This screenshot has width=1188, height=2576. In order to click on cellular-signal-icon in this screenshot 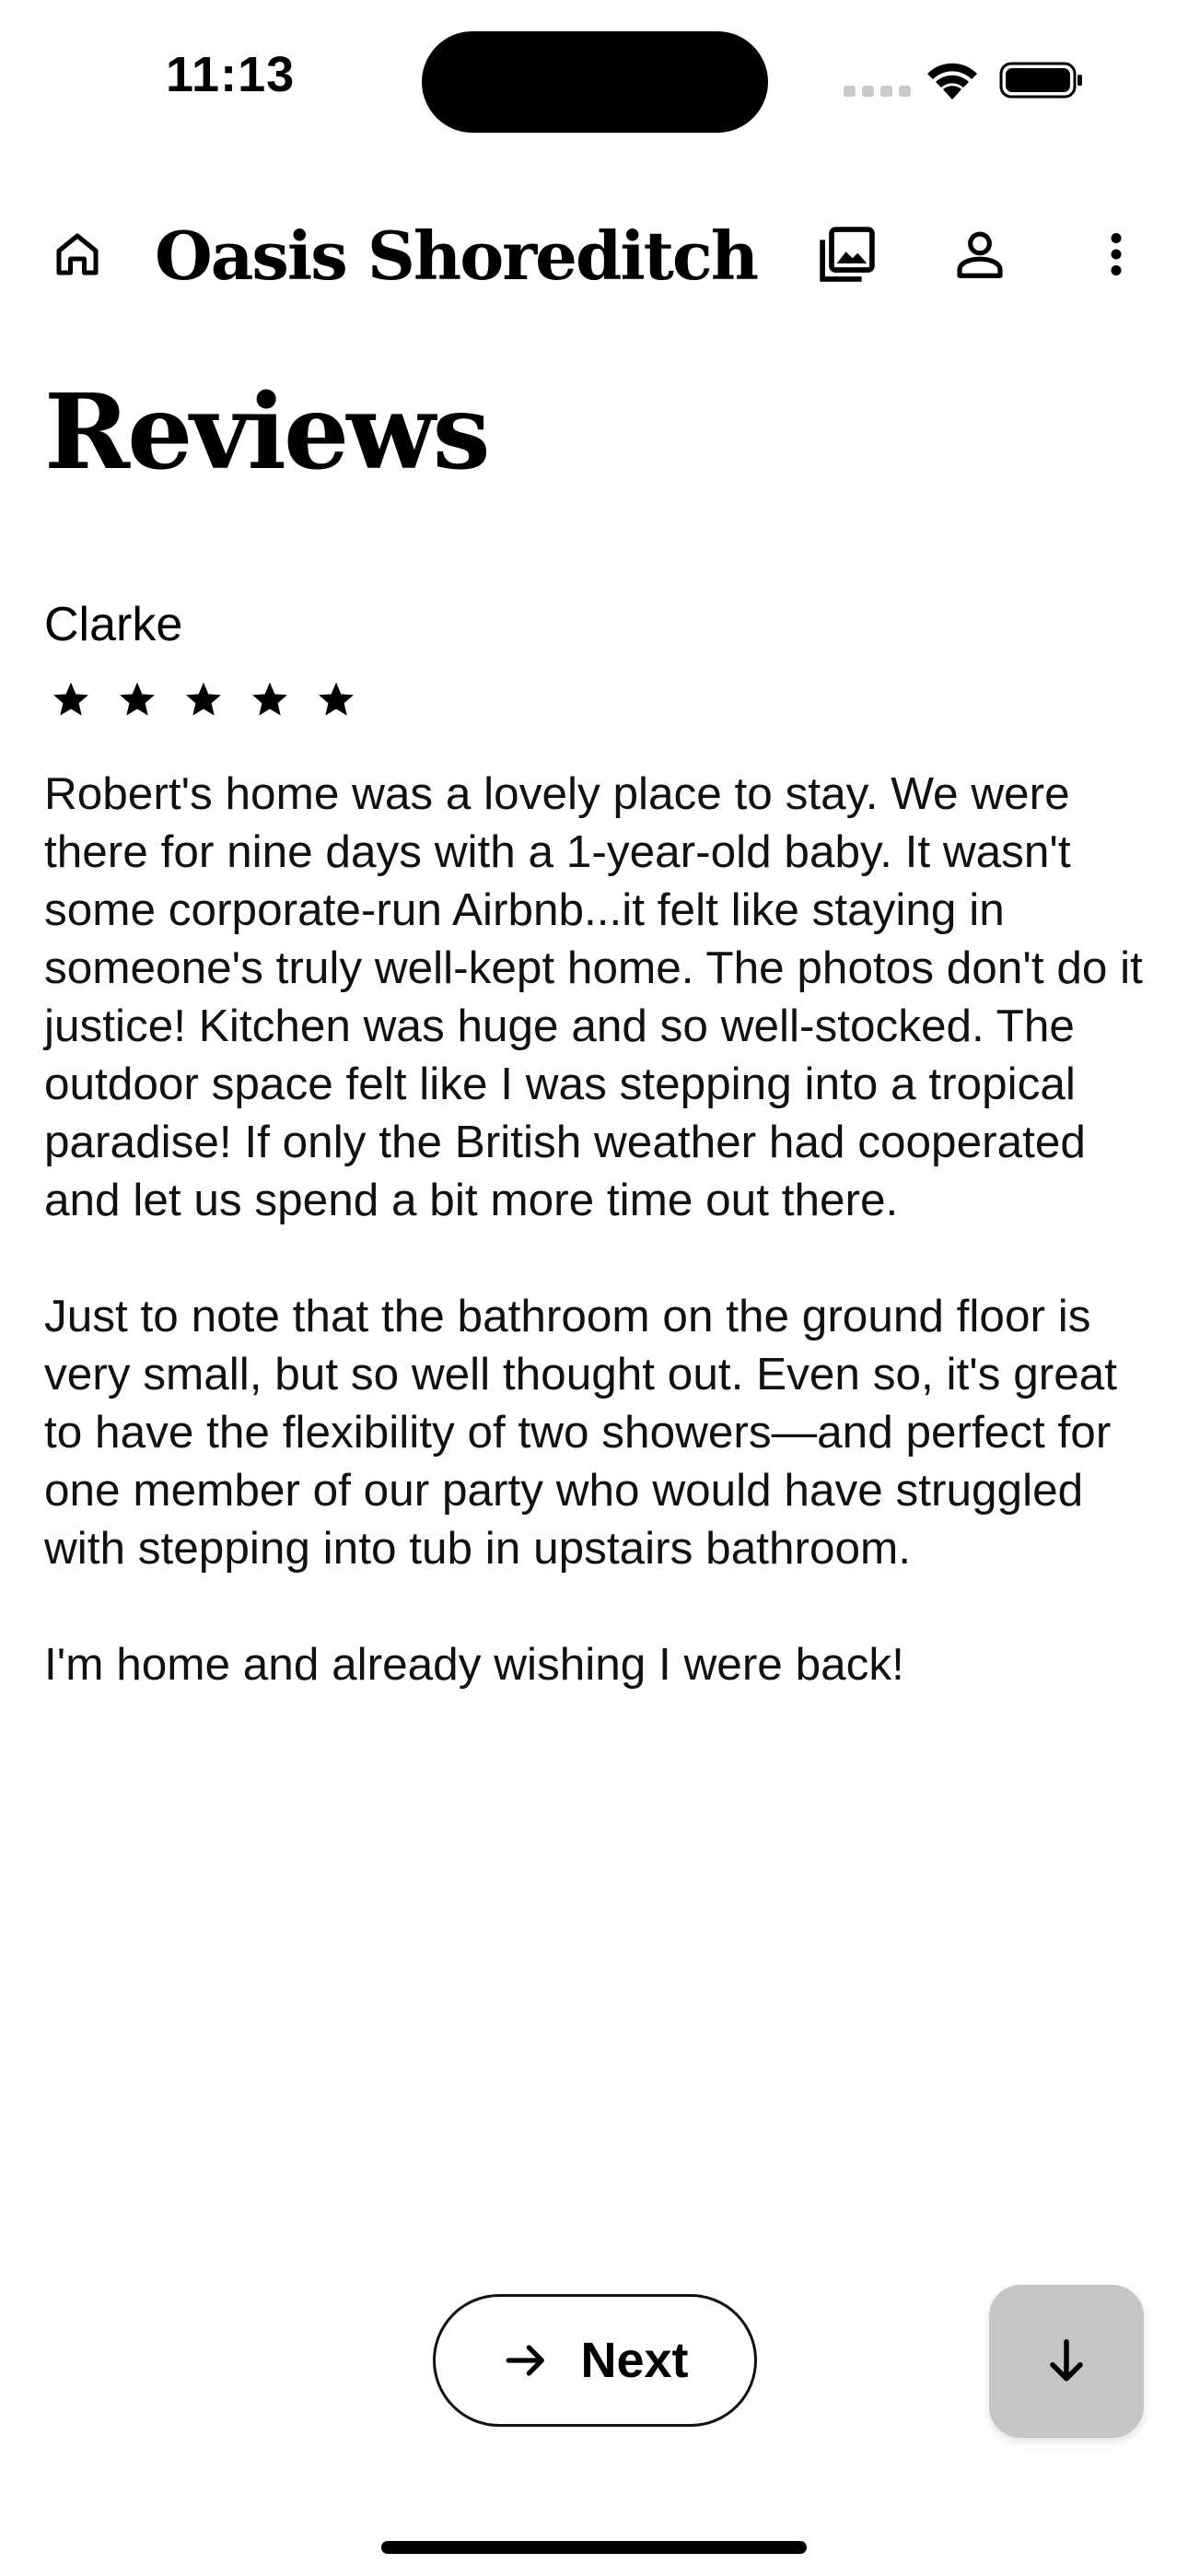, I will do `click(877, 91)`.